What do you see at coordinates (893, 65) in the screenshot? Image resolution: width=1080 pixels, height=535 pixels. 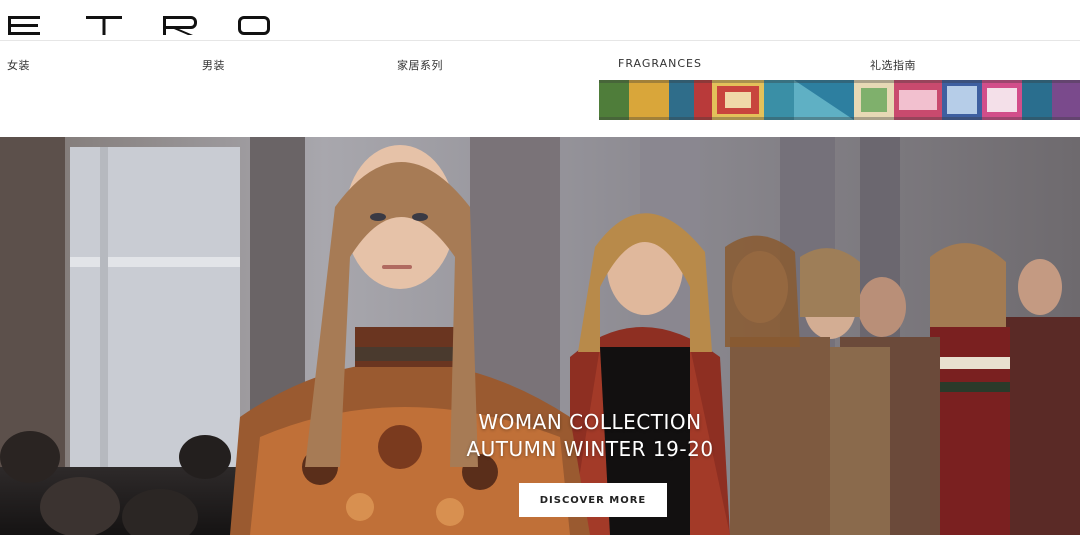 I see `nav-item-gift-guide: 礼选指南` at bounding box center [893, 65].